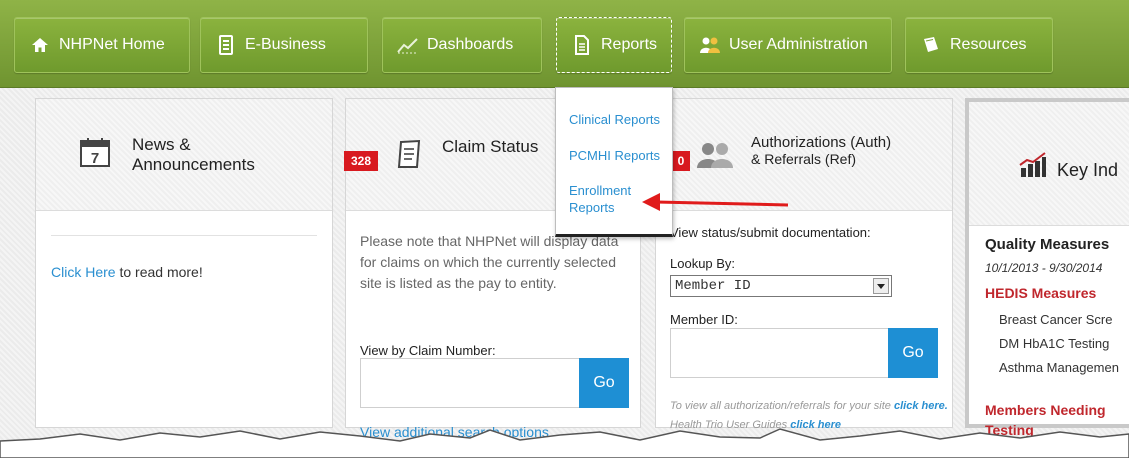  What do you see at coordinates (40, 45) in the screenshot?
I see `home-icon` at bounding box center [40, 45].